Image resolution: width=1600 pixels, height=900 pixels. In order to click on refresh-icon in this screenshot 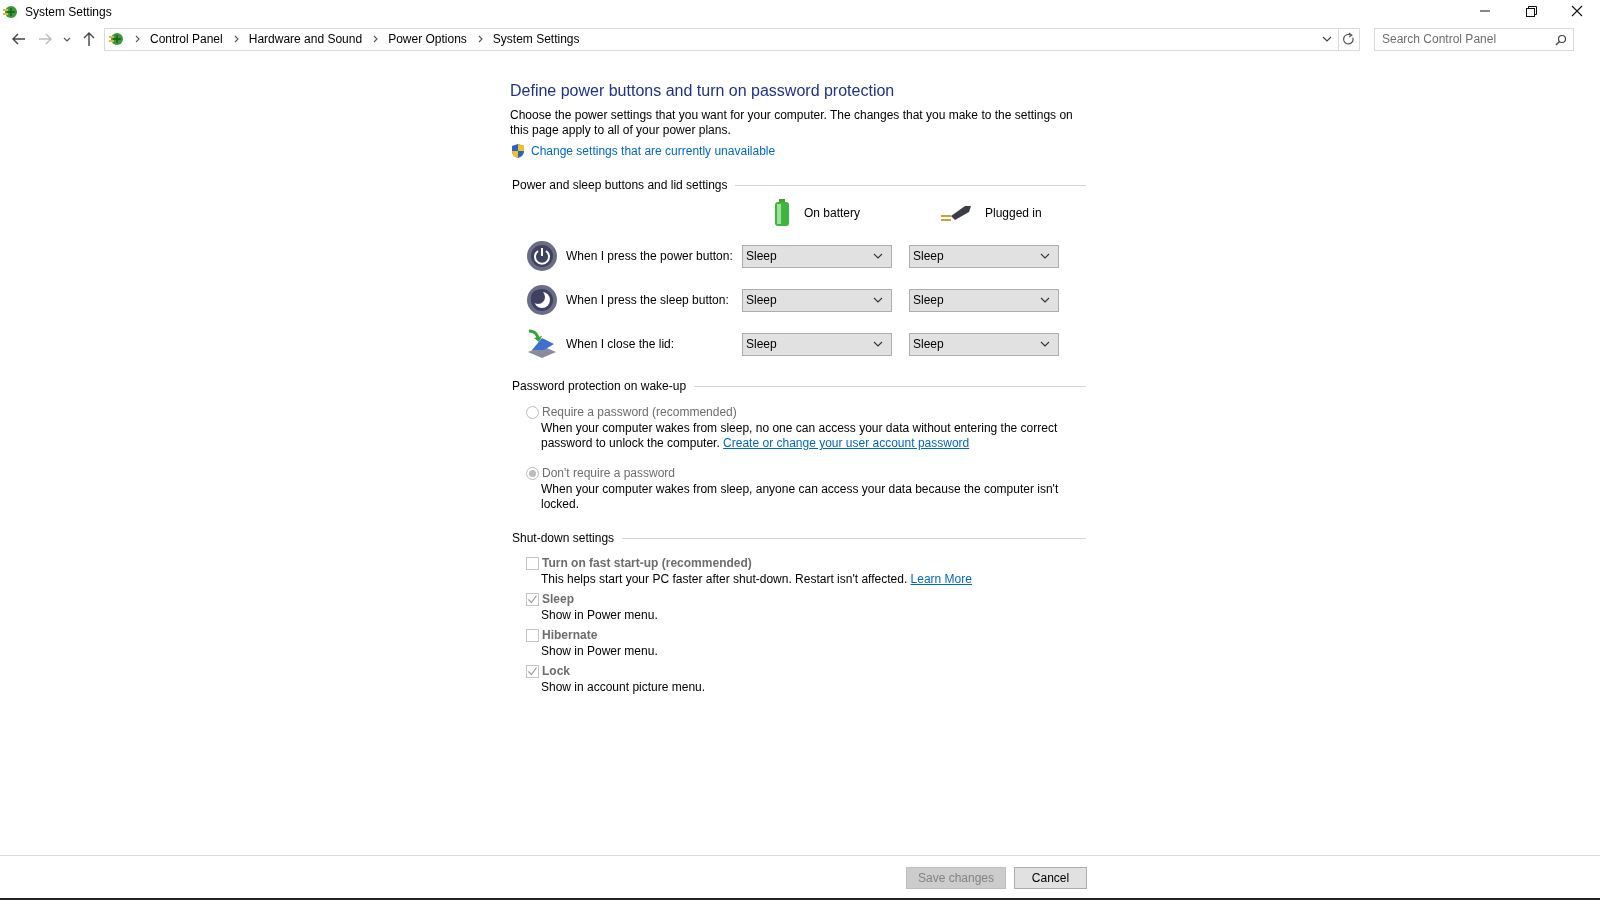, I will do `click(1349, 39)`.